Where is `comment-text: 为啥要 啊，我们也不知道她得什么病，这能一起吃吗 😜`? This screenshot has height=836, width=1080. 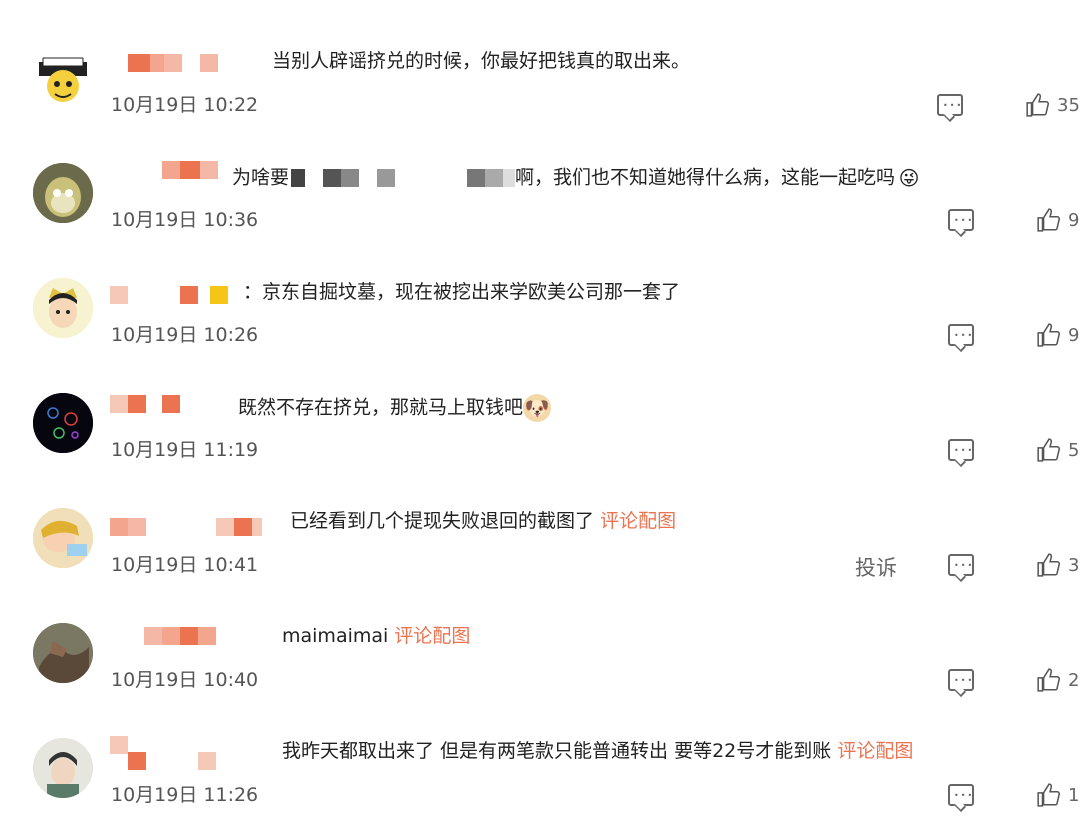
comment-text: 为啥要 啊，我们也不知道她得什么病，这能一起吃吗 😜 is located at coordinates (577, 178).